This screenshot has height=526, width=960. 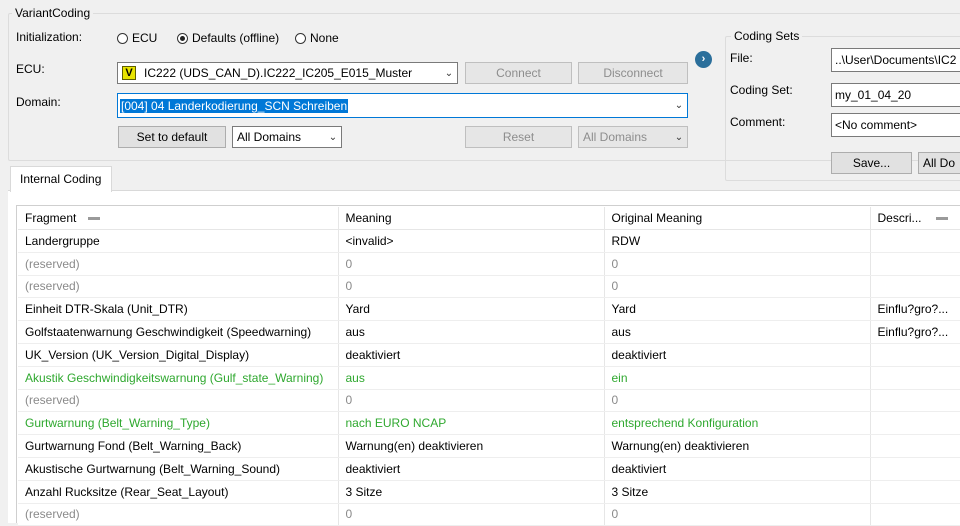 What do you see at coordinates (518, 73) in the screenshot?
I see `connect-button: Connect` at bounding box center [518, 73].